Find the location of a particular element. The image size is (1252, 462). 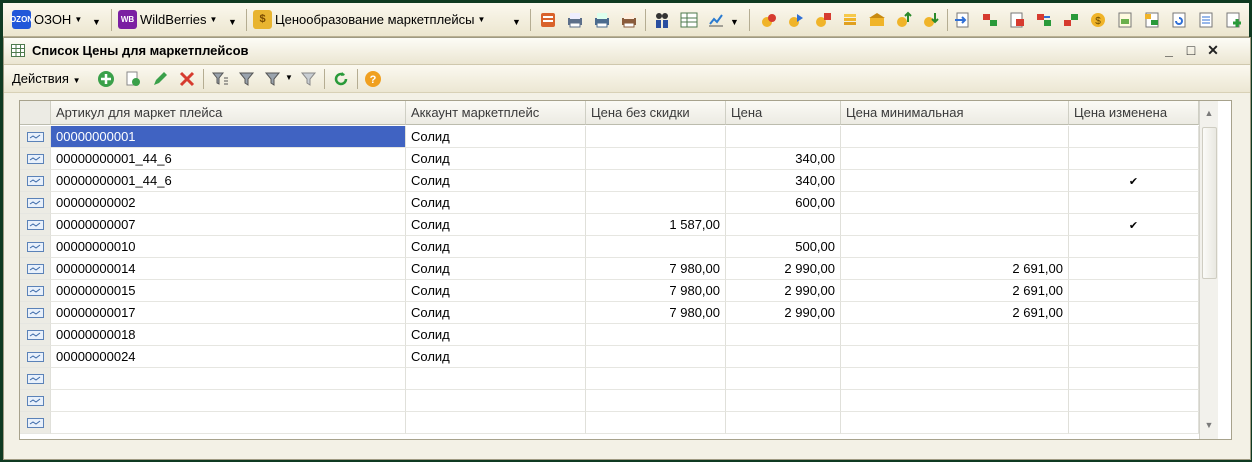

ozon-menu-button: OZON ОЗОН ▼ is located at coordinates (46, 19).